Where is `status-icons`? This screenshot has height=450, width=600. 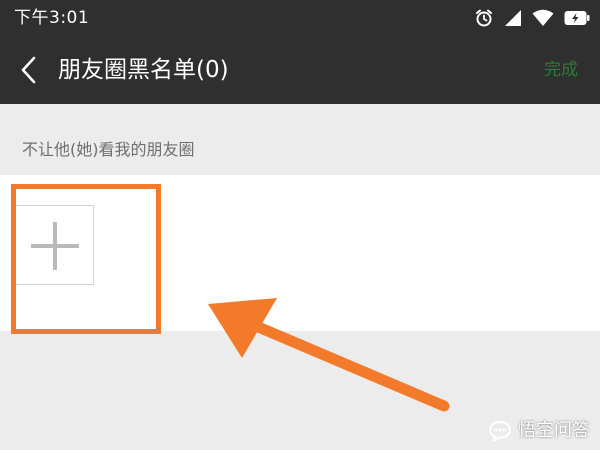 status-icons is located at coordinates (532, 18).